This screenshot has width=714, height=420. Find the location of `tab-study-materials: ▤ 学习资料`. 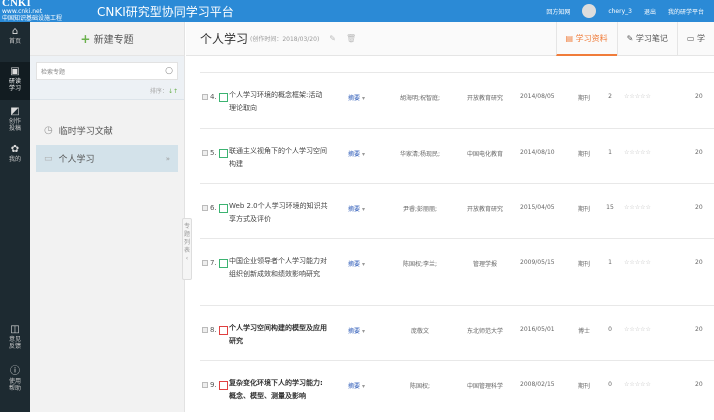

tab-study-materials: ▤ 学习资料 is located at coordinates (586, 39).